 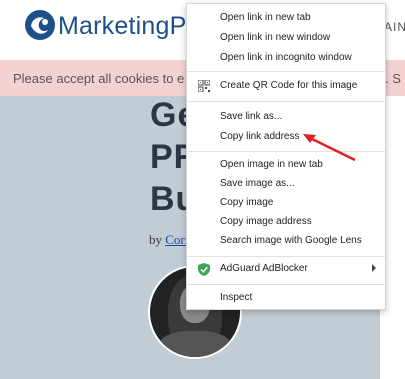 I want to click on menu-item-label: Open link in new window, so click(x=275, y=37).